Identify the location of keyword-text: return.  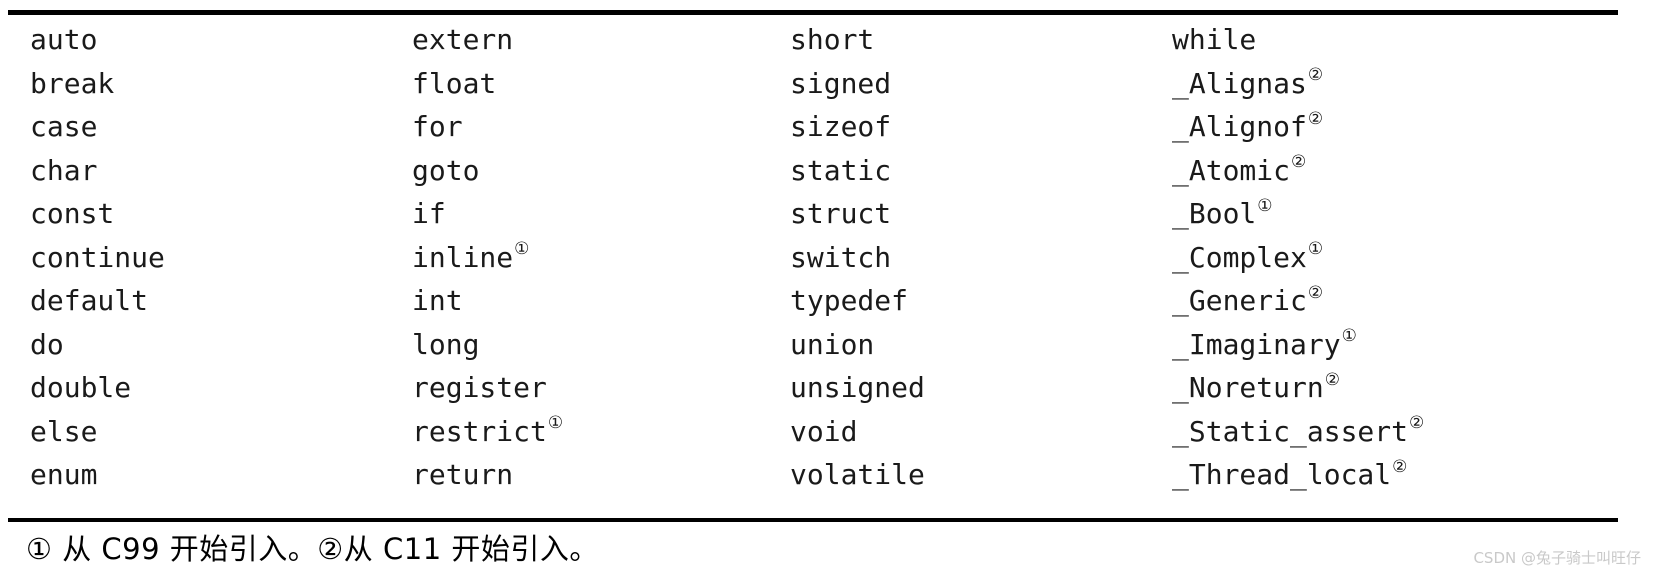
(463, 474).